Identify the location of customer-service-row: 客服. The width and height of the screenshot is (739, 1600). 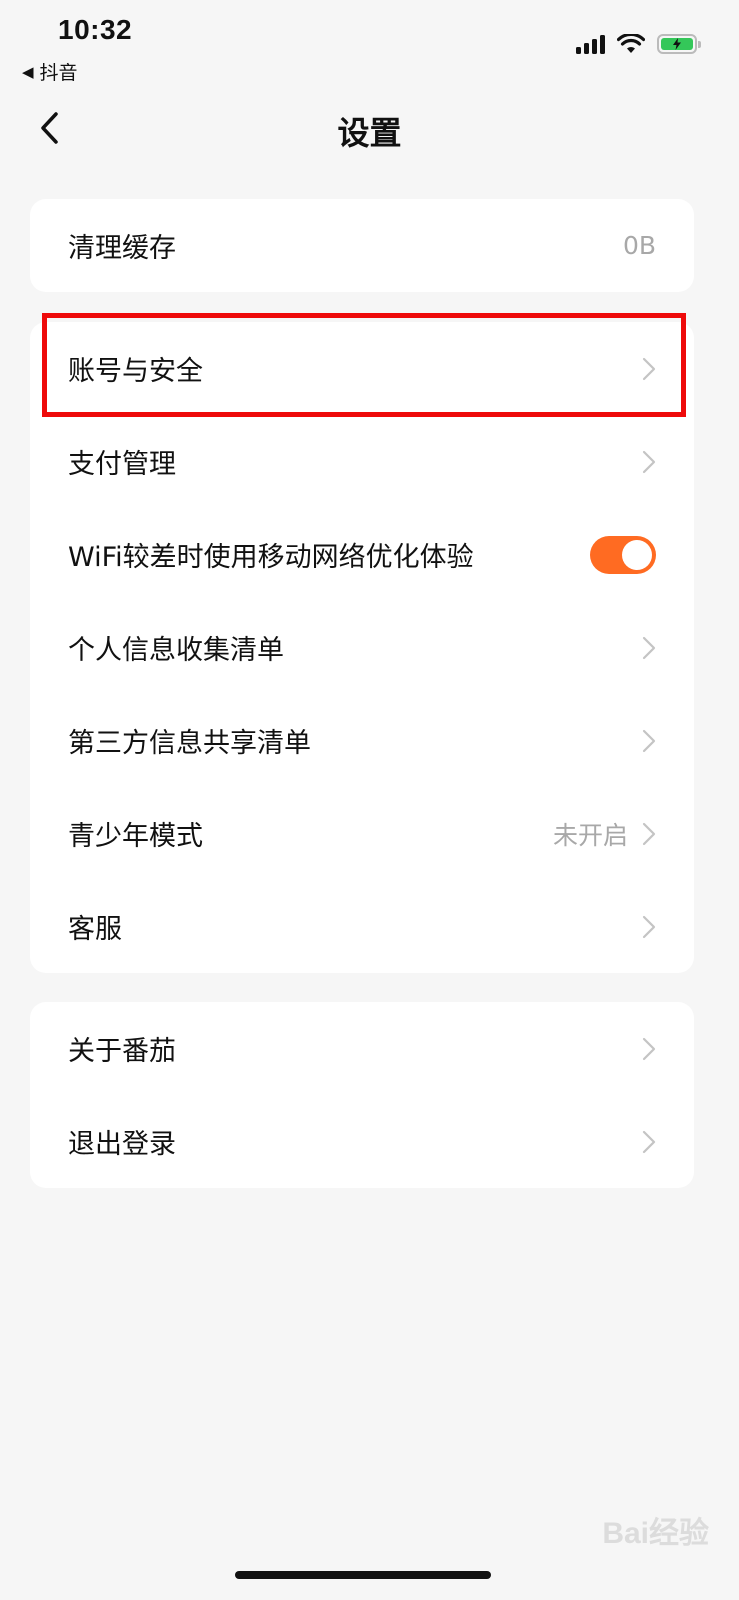
(362, 926).